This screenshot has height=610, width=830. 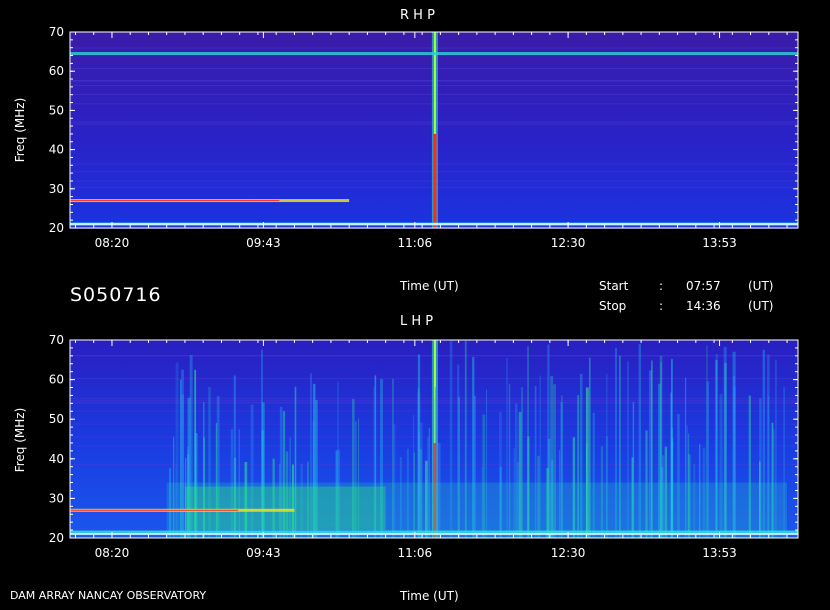 I want to click on stop-label: Stop, so click(x=613, y=306).